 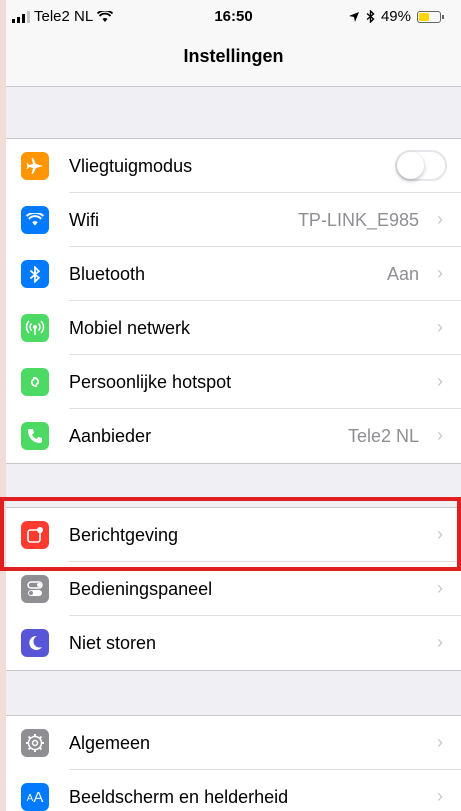 I want to click on highlight-box-berichtgeving, so click(x=230, y=534).